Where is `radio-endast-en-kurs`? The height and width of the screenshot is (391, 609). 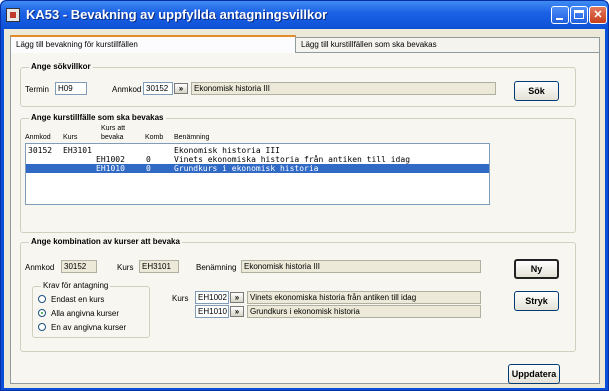
radio-endast-en-kurs is located at coordinates (42, 299).